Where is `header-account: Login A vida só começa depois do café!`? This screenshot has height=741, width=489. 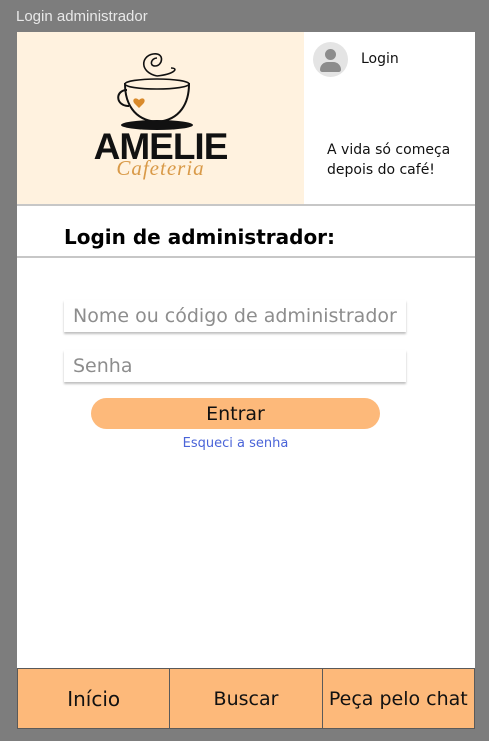 header-account: Login A vida só começa depois do café! is located at coordinates (389, 118).